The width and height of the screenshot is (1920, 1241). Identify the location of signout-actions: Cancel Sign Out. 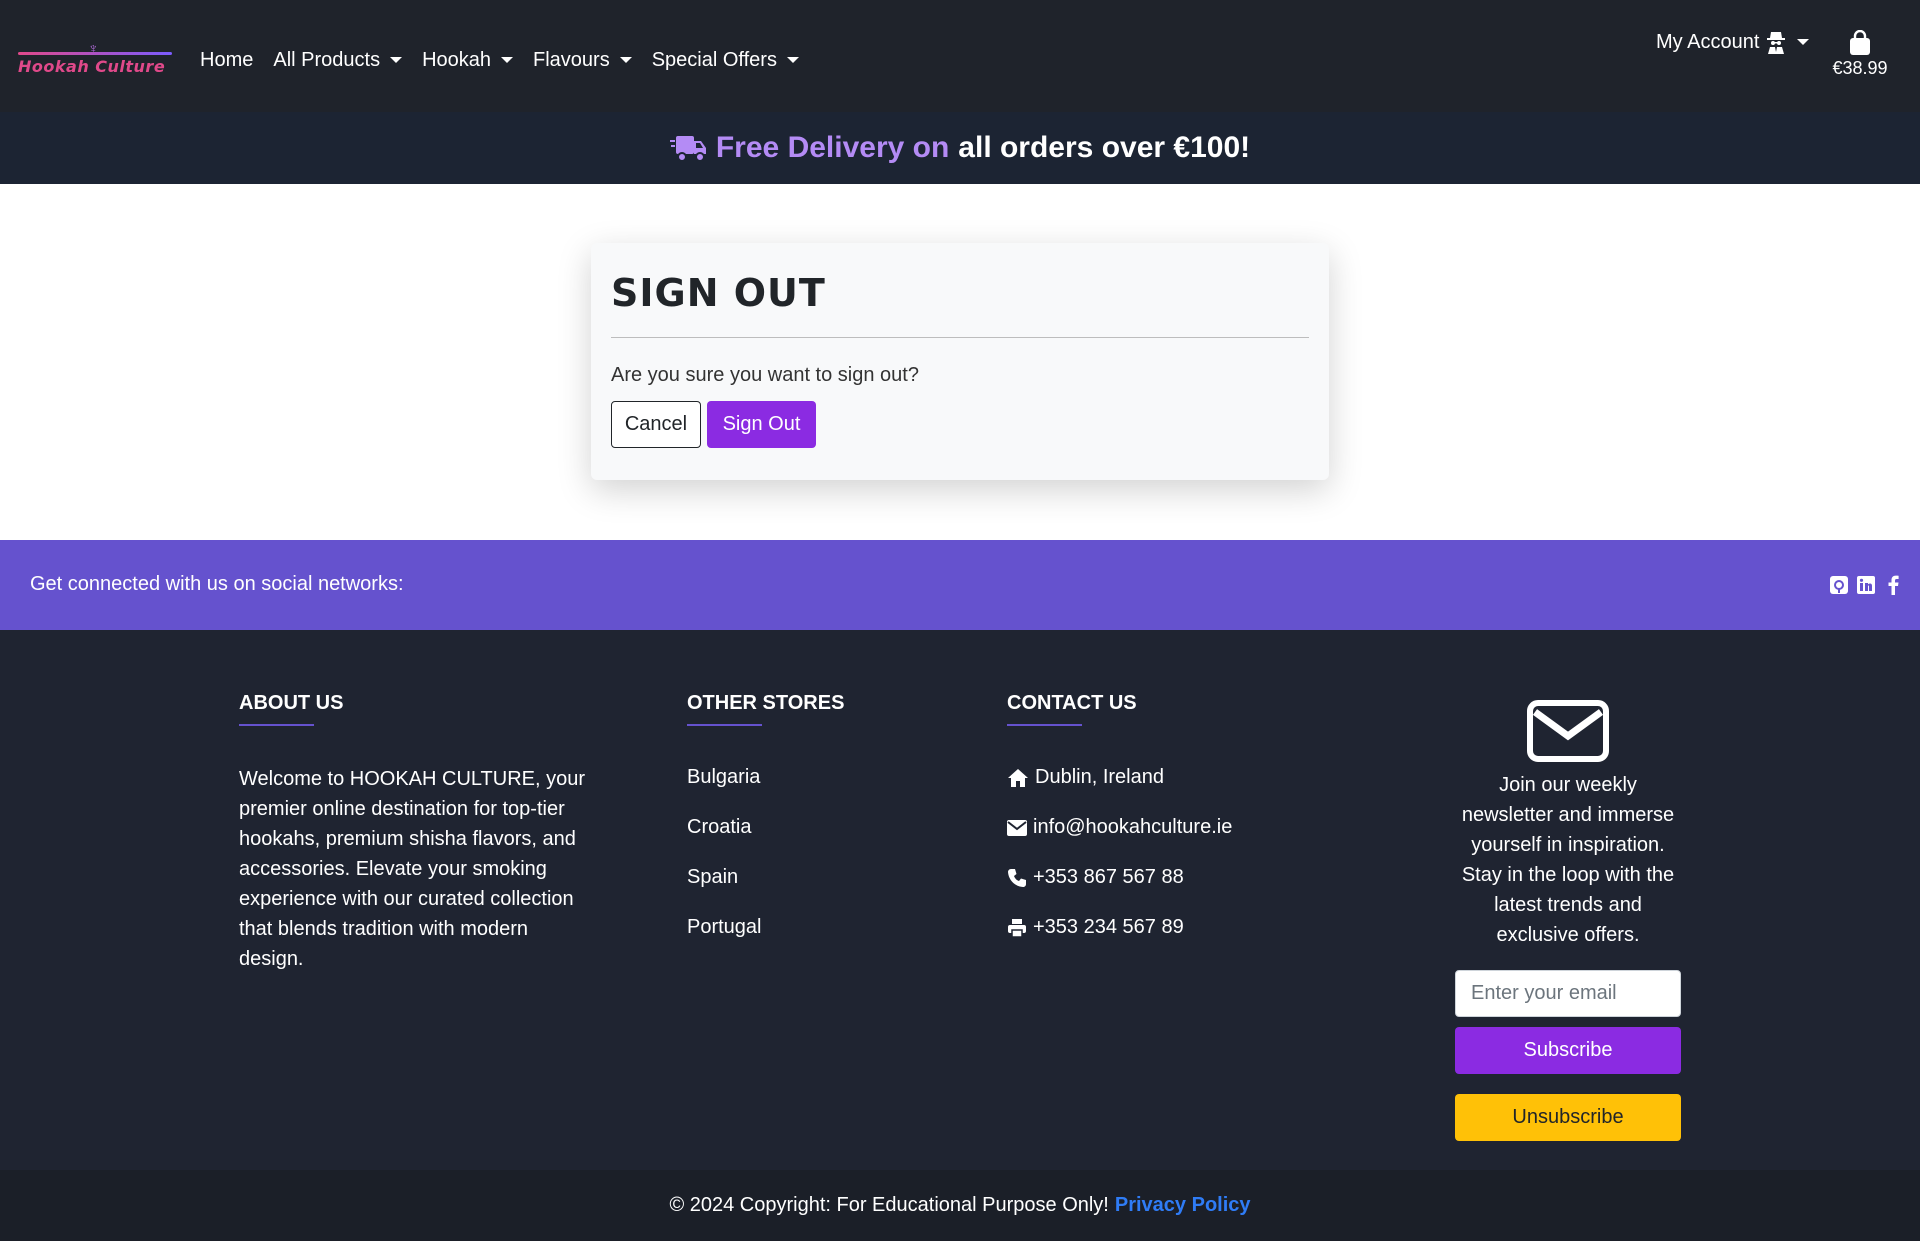
(960, 424).